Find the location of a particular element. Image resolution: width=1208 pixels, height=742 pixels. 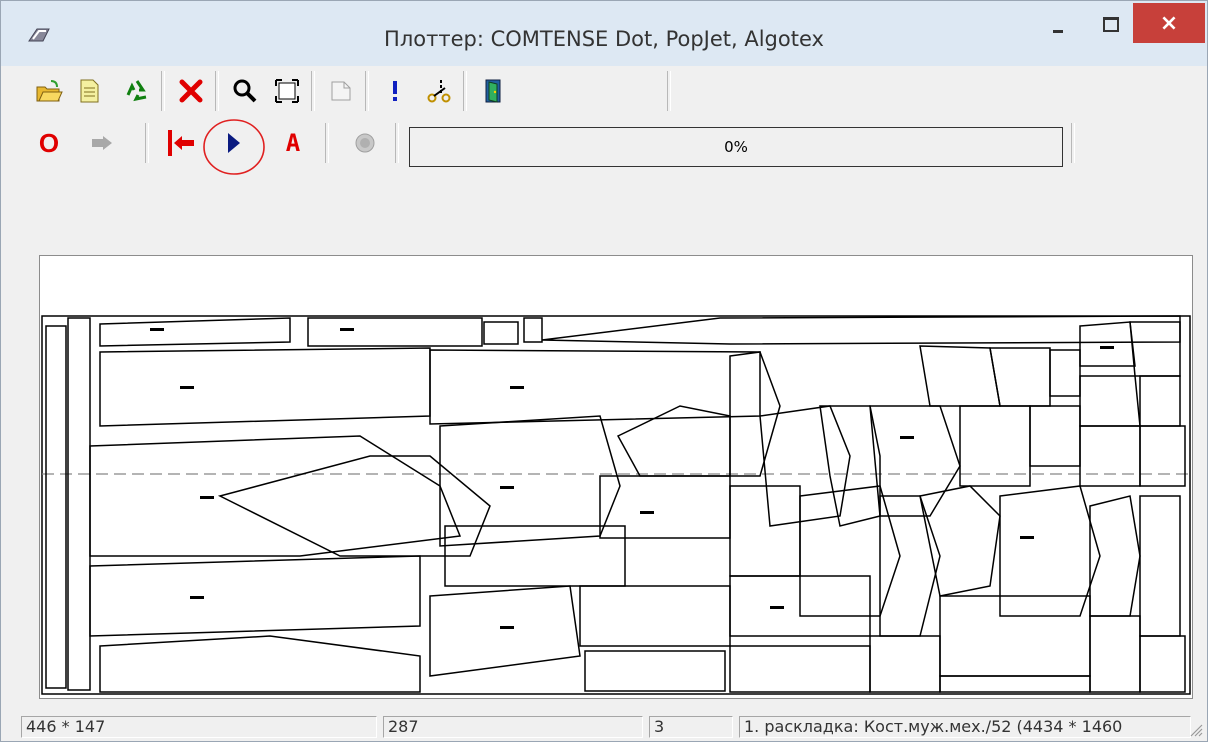

resize-grip-icon is located at coordinates (1196, 730).